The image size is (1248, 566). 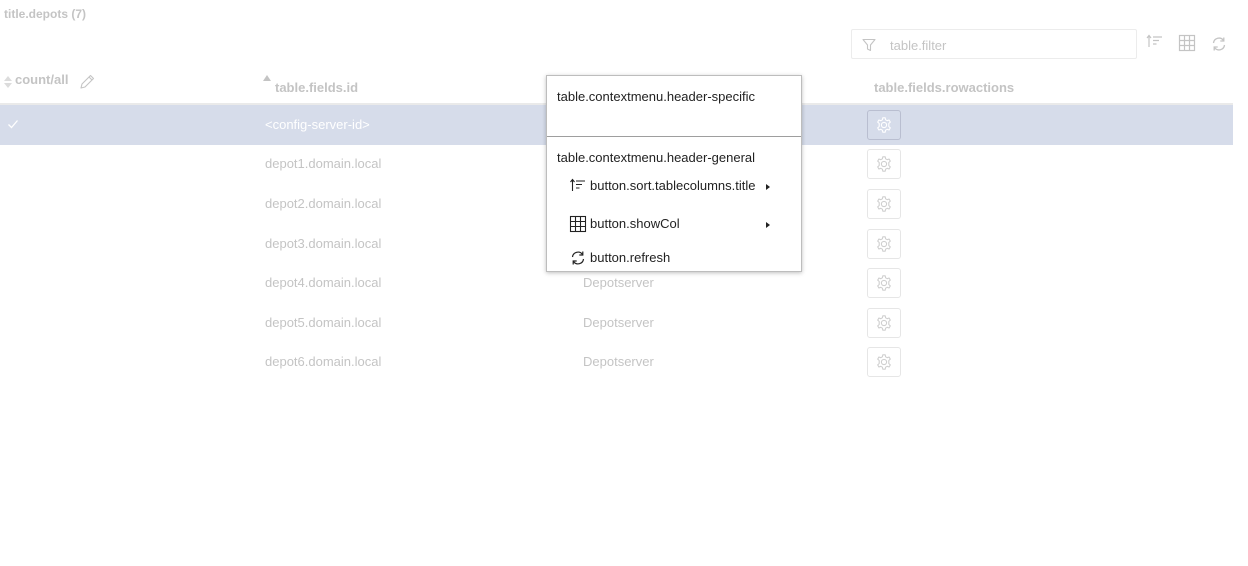 I want to click on context-menu-header-specific: table.contextmenu.header-specific, so click(x=656, y=96).